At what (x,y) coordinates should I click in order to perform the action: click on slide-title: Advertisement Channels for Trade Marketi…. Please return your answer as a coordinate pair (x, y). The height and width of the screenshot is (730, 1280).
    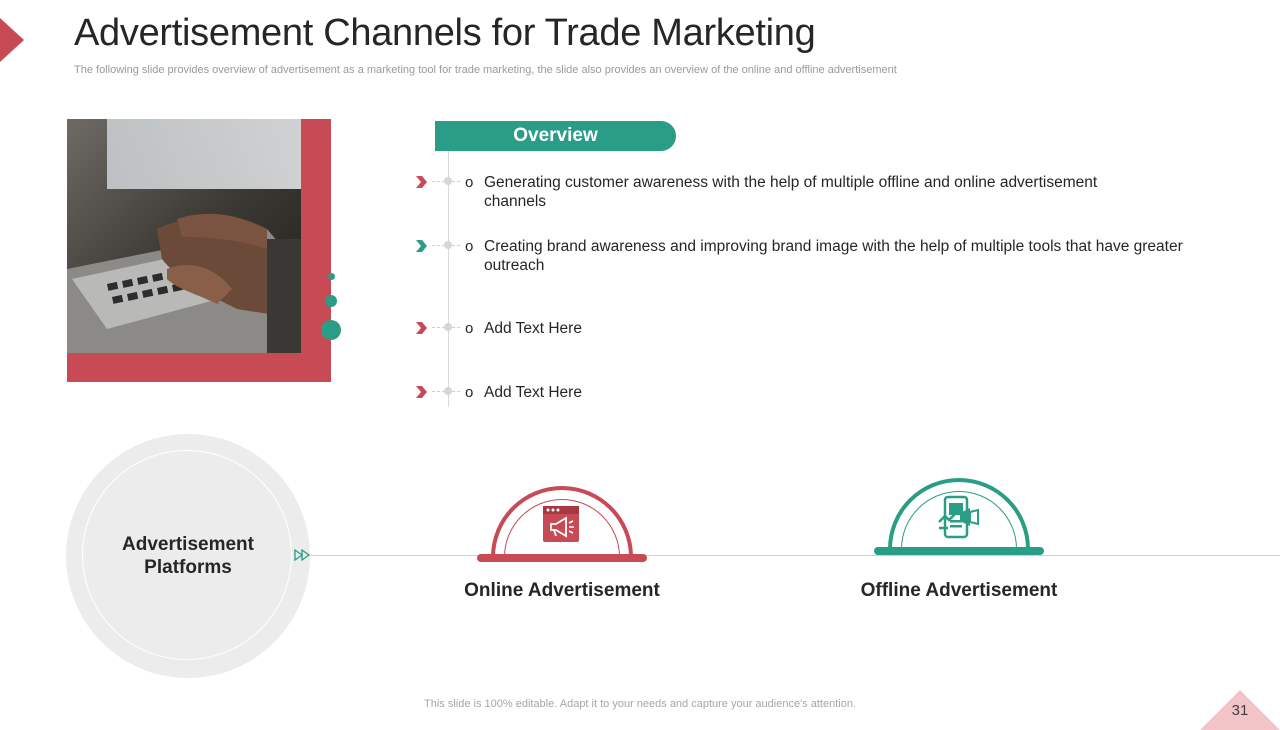
    Looking at the image, I should click on (445, 33).